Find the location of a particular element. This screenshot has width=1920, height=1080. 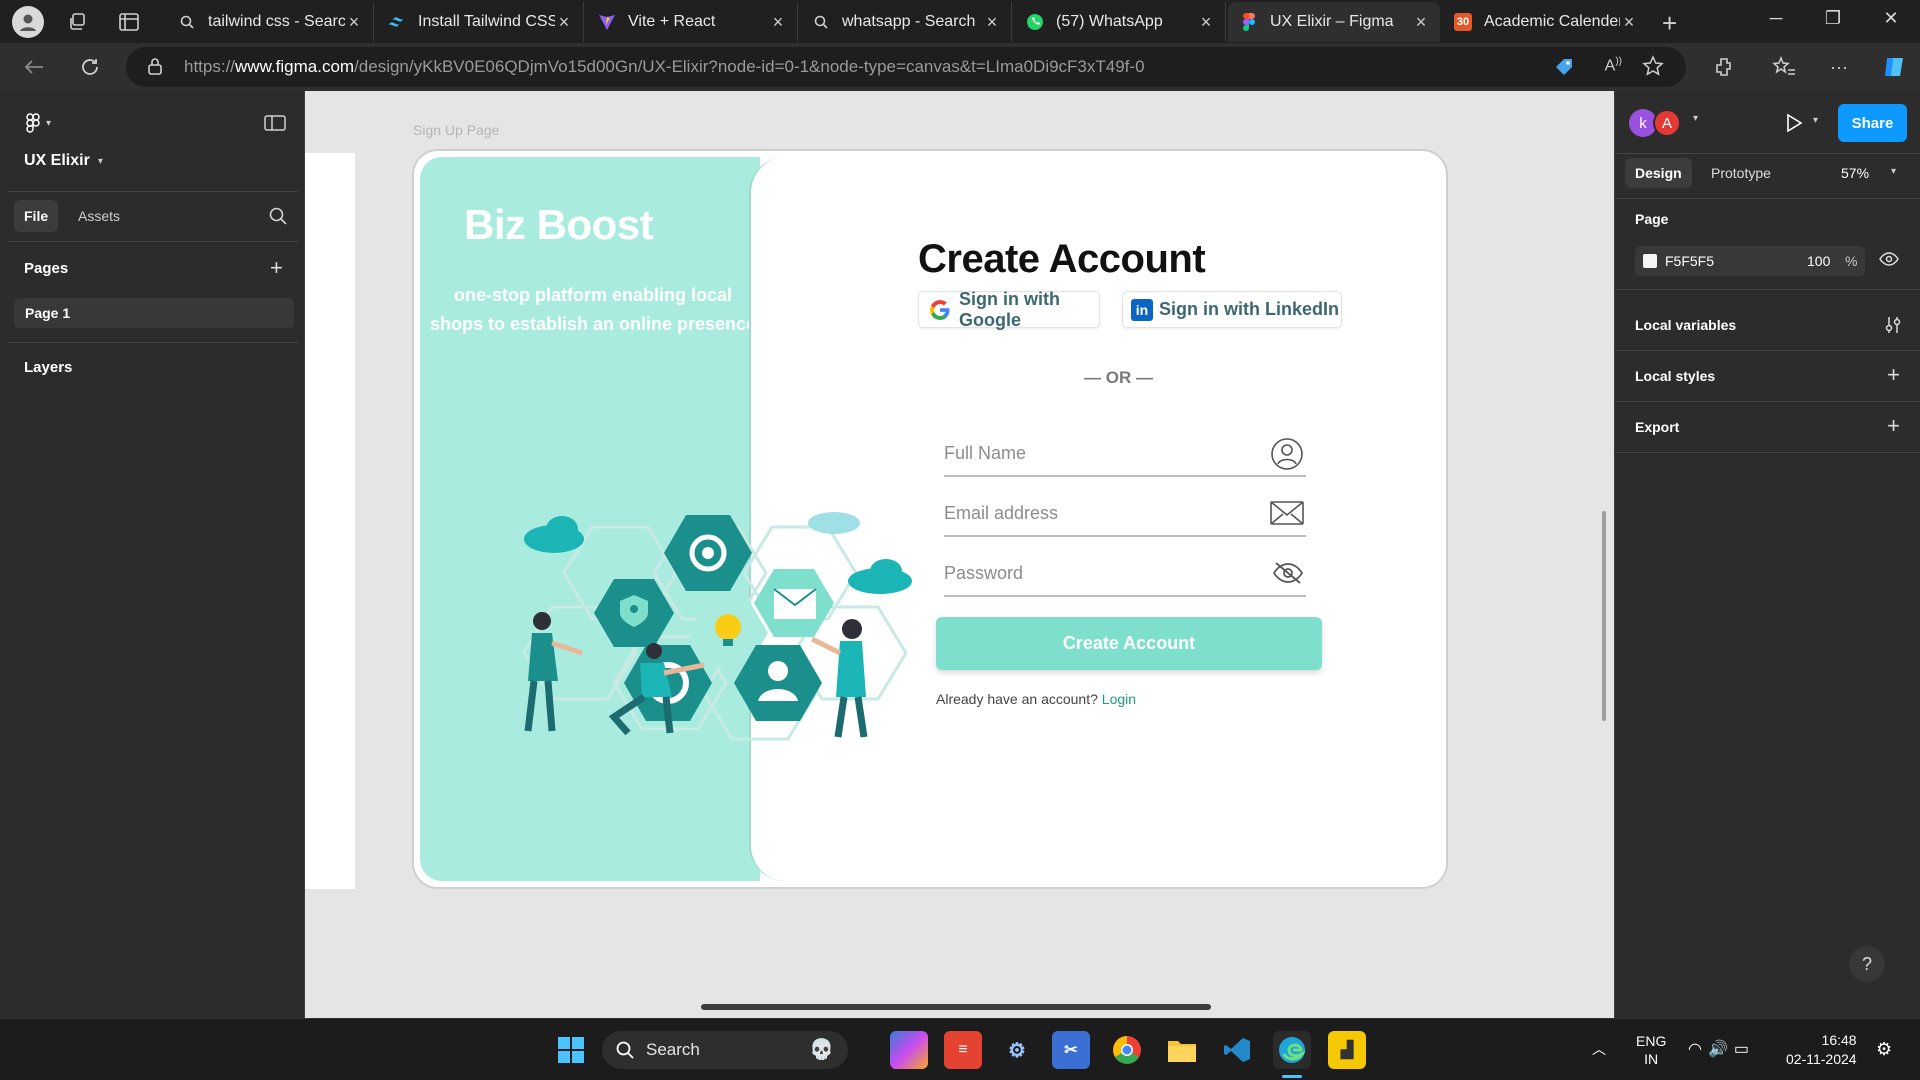

tab-academic-calender: 30 Academic Calender × is located at coordinates (1545, 22).